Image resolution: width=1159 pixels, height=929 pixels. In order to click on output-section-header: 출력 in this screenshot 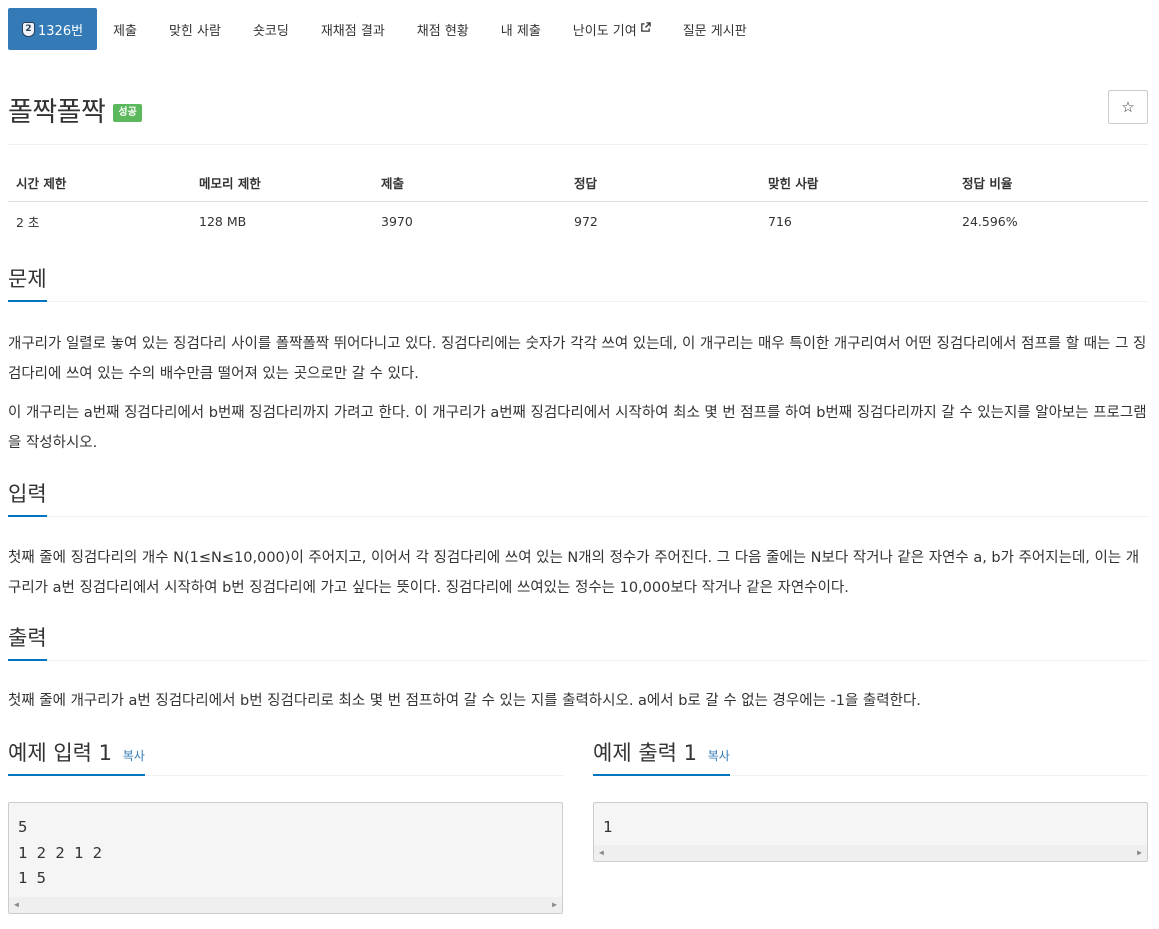, I will do `click(578, 643)`.